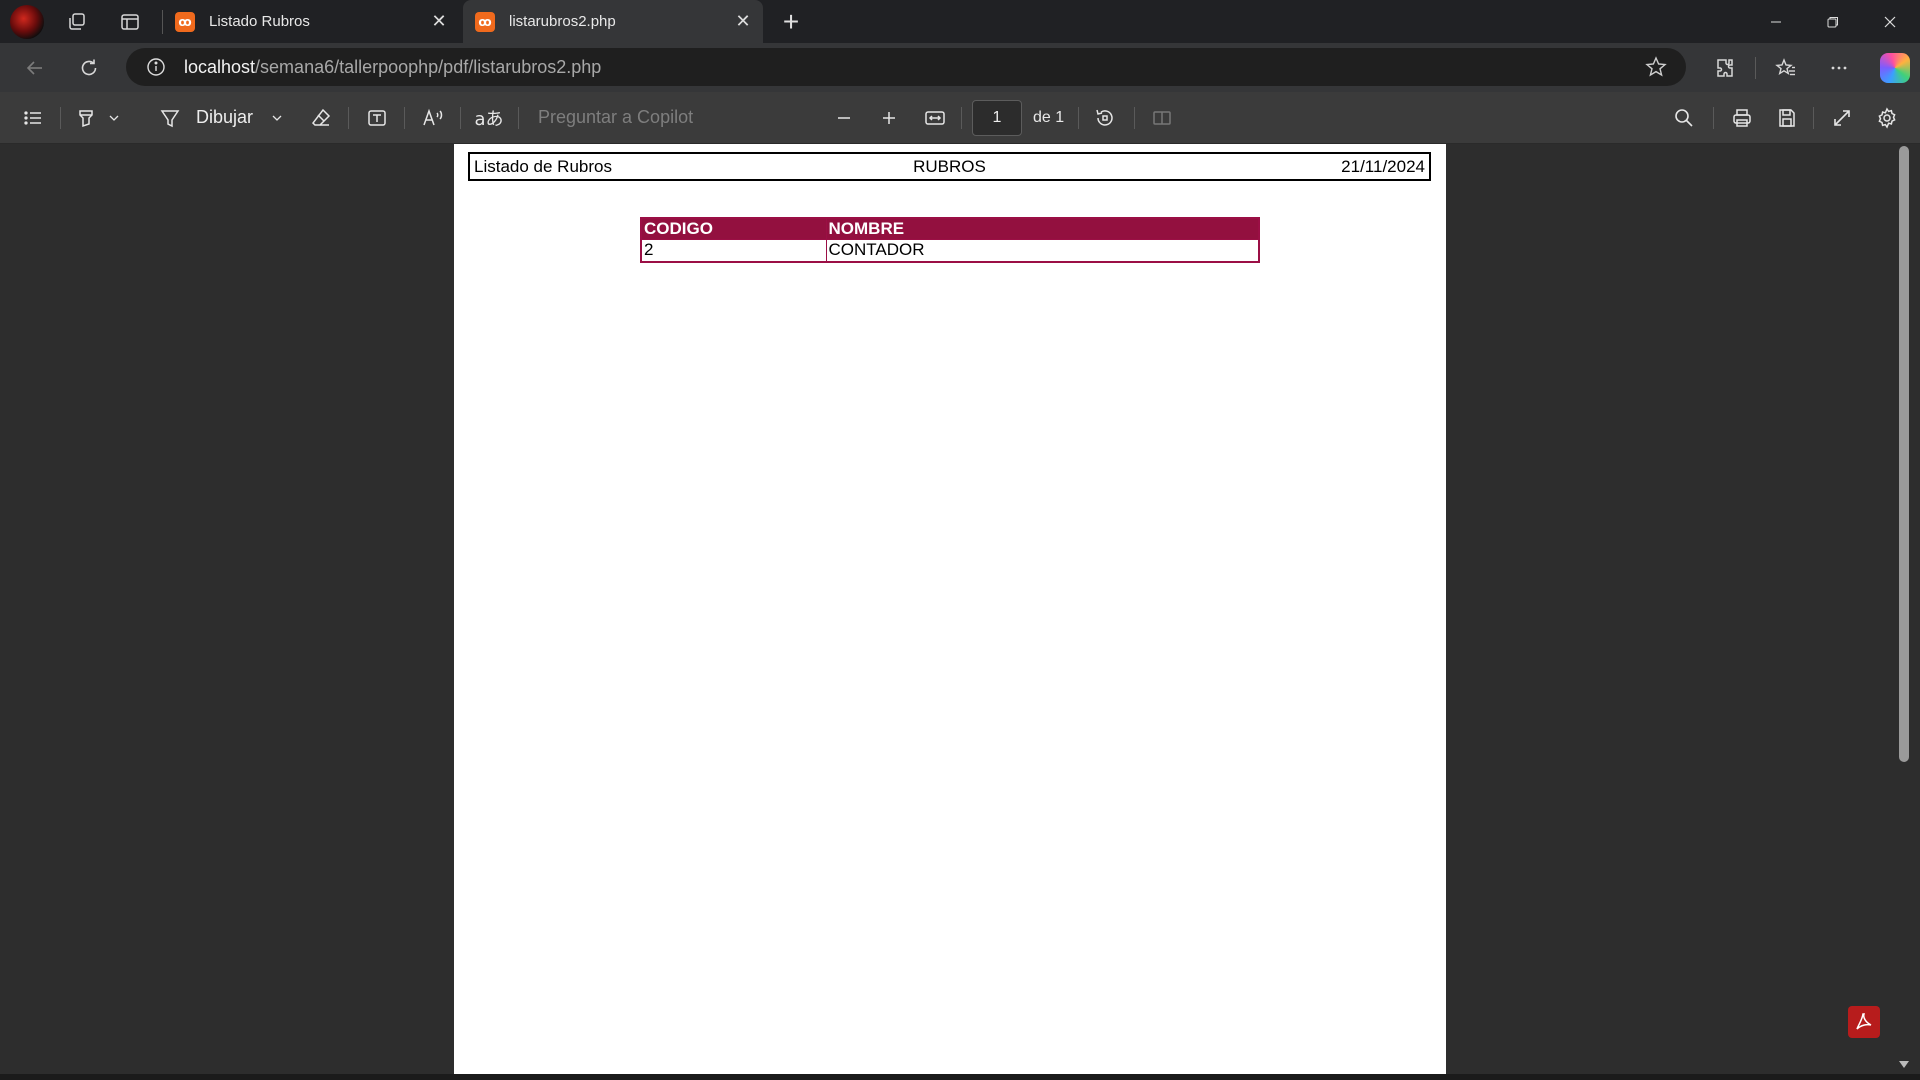 The image size is (1920, 1080). What do you see at coordinates (1162, 118) in the screenshot?
I see `page-view-icon` at bounding box center [1162, 118].